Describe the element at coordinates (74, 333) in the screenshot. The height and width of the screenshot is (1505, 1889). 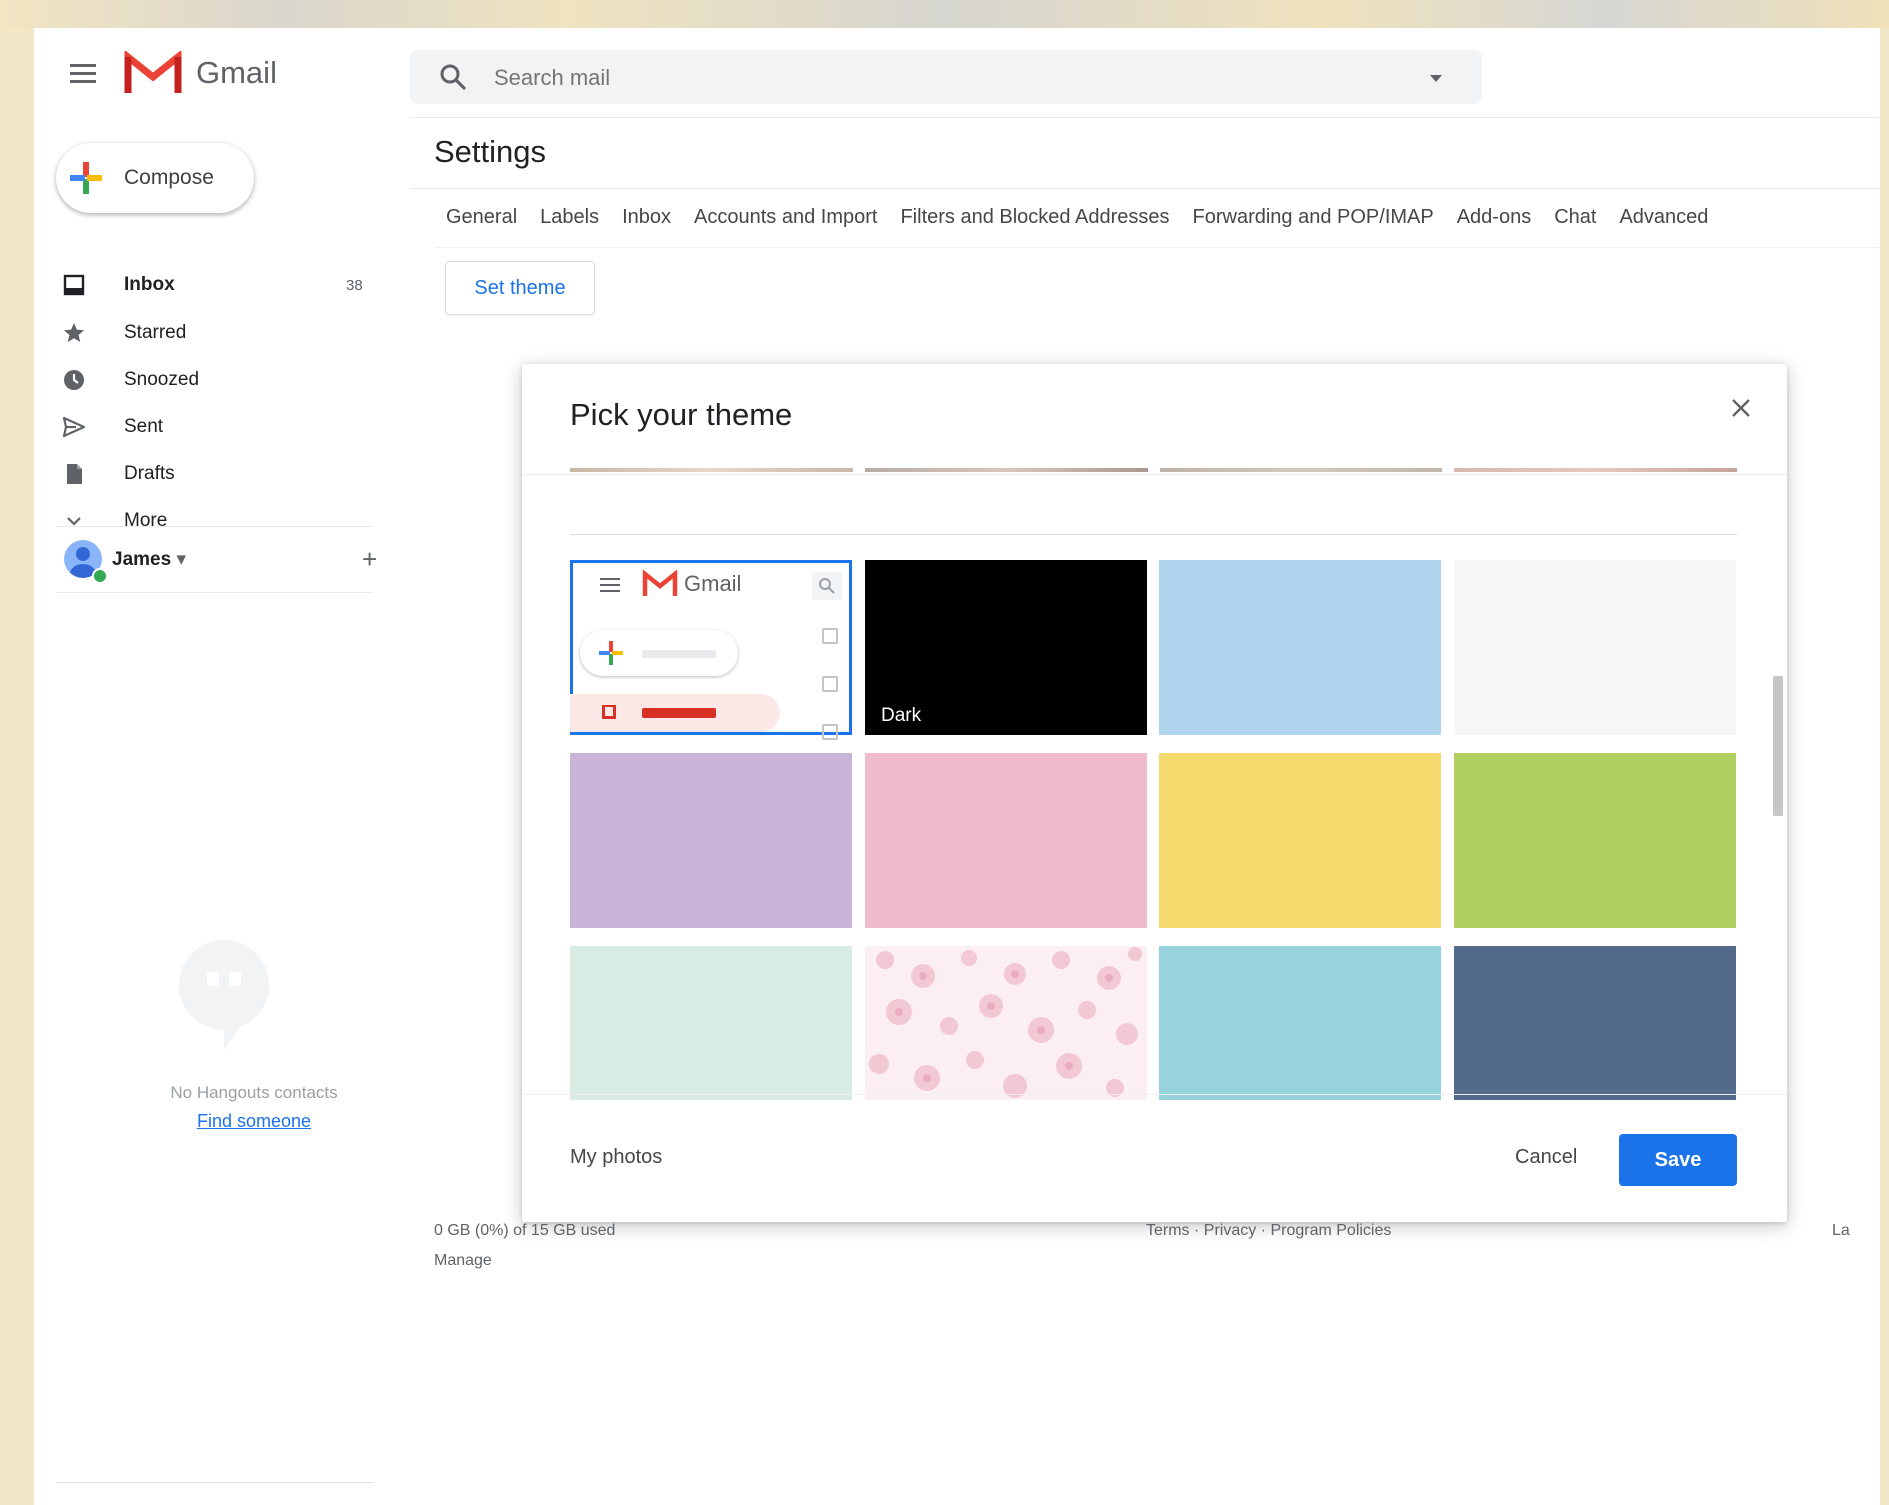
I see `star-icon` at that location.